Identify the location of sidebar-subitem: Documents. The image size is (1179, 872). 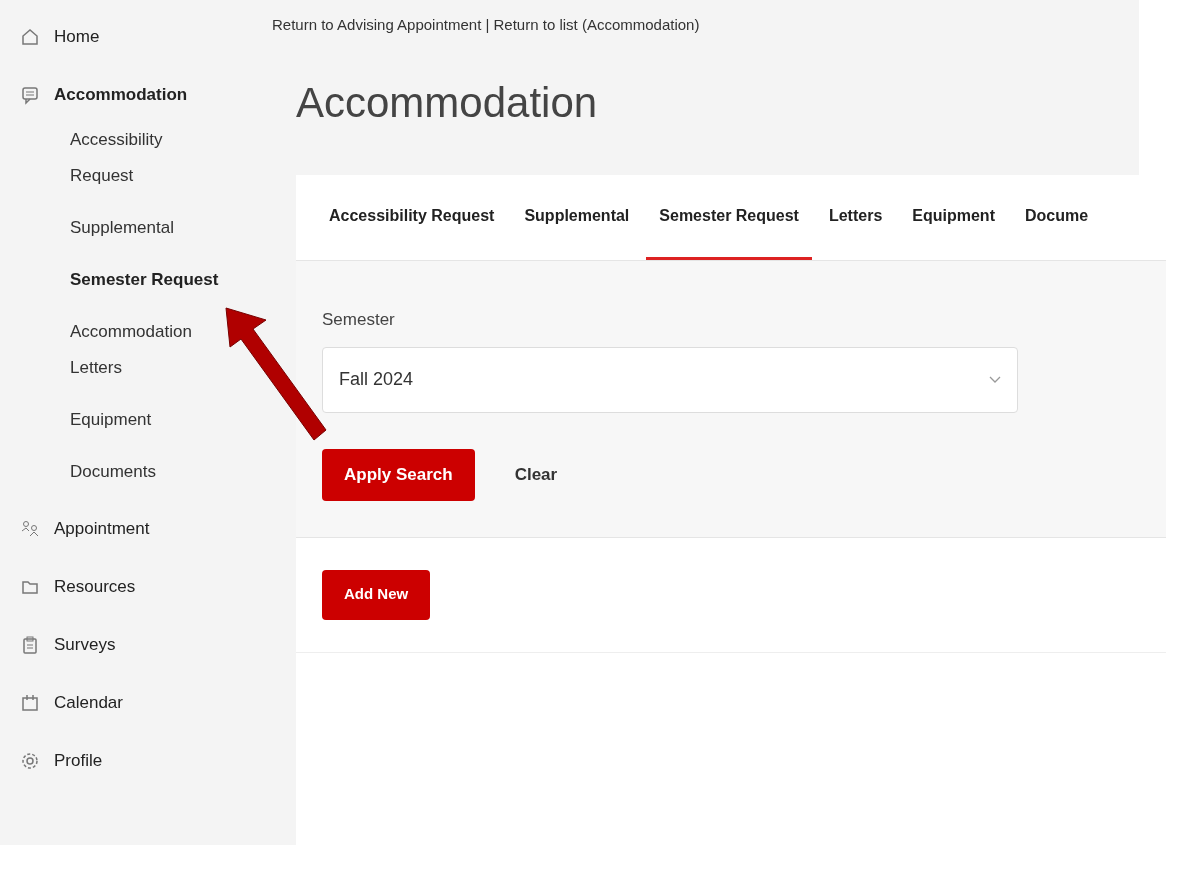
(145, 472).